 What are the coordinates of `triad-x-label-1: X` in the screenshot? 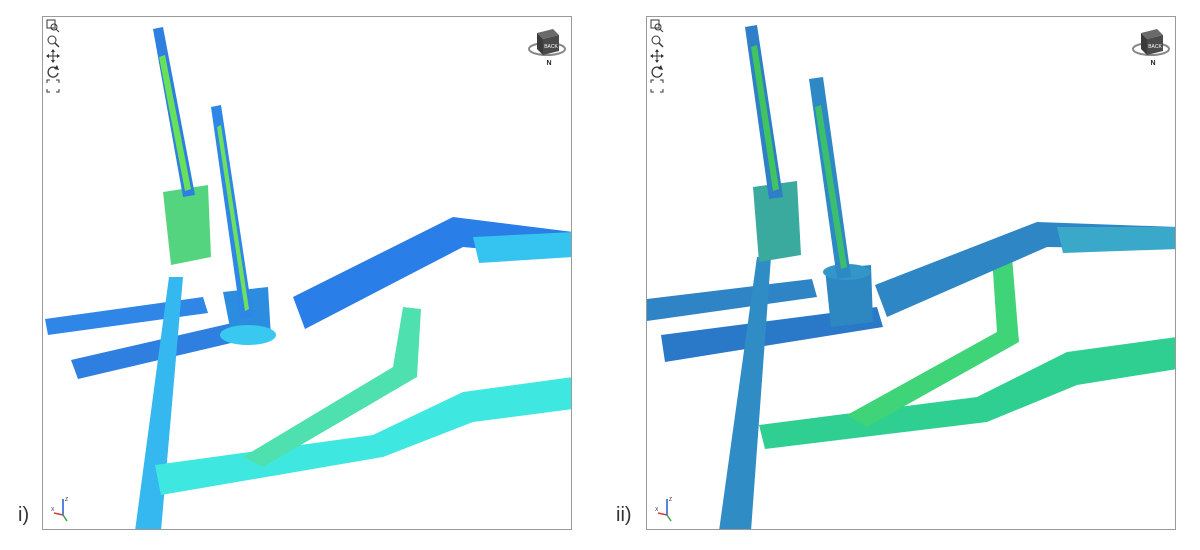 It's located at (53, 510).